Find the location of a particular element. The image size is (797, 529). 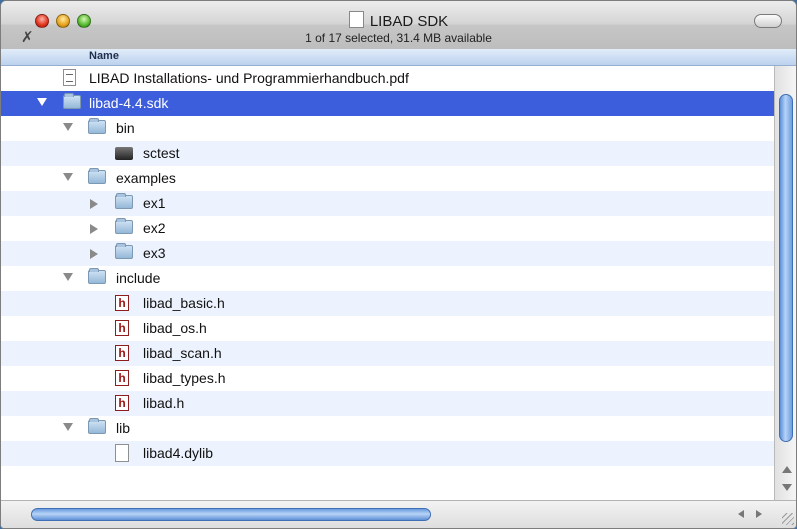

horizontal-scrollbar is located at coordinates (398, 514).